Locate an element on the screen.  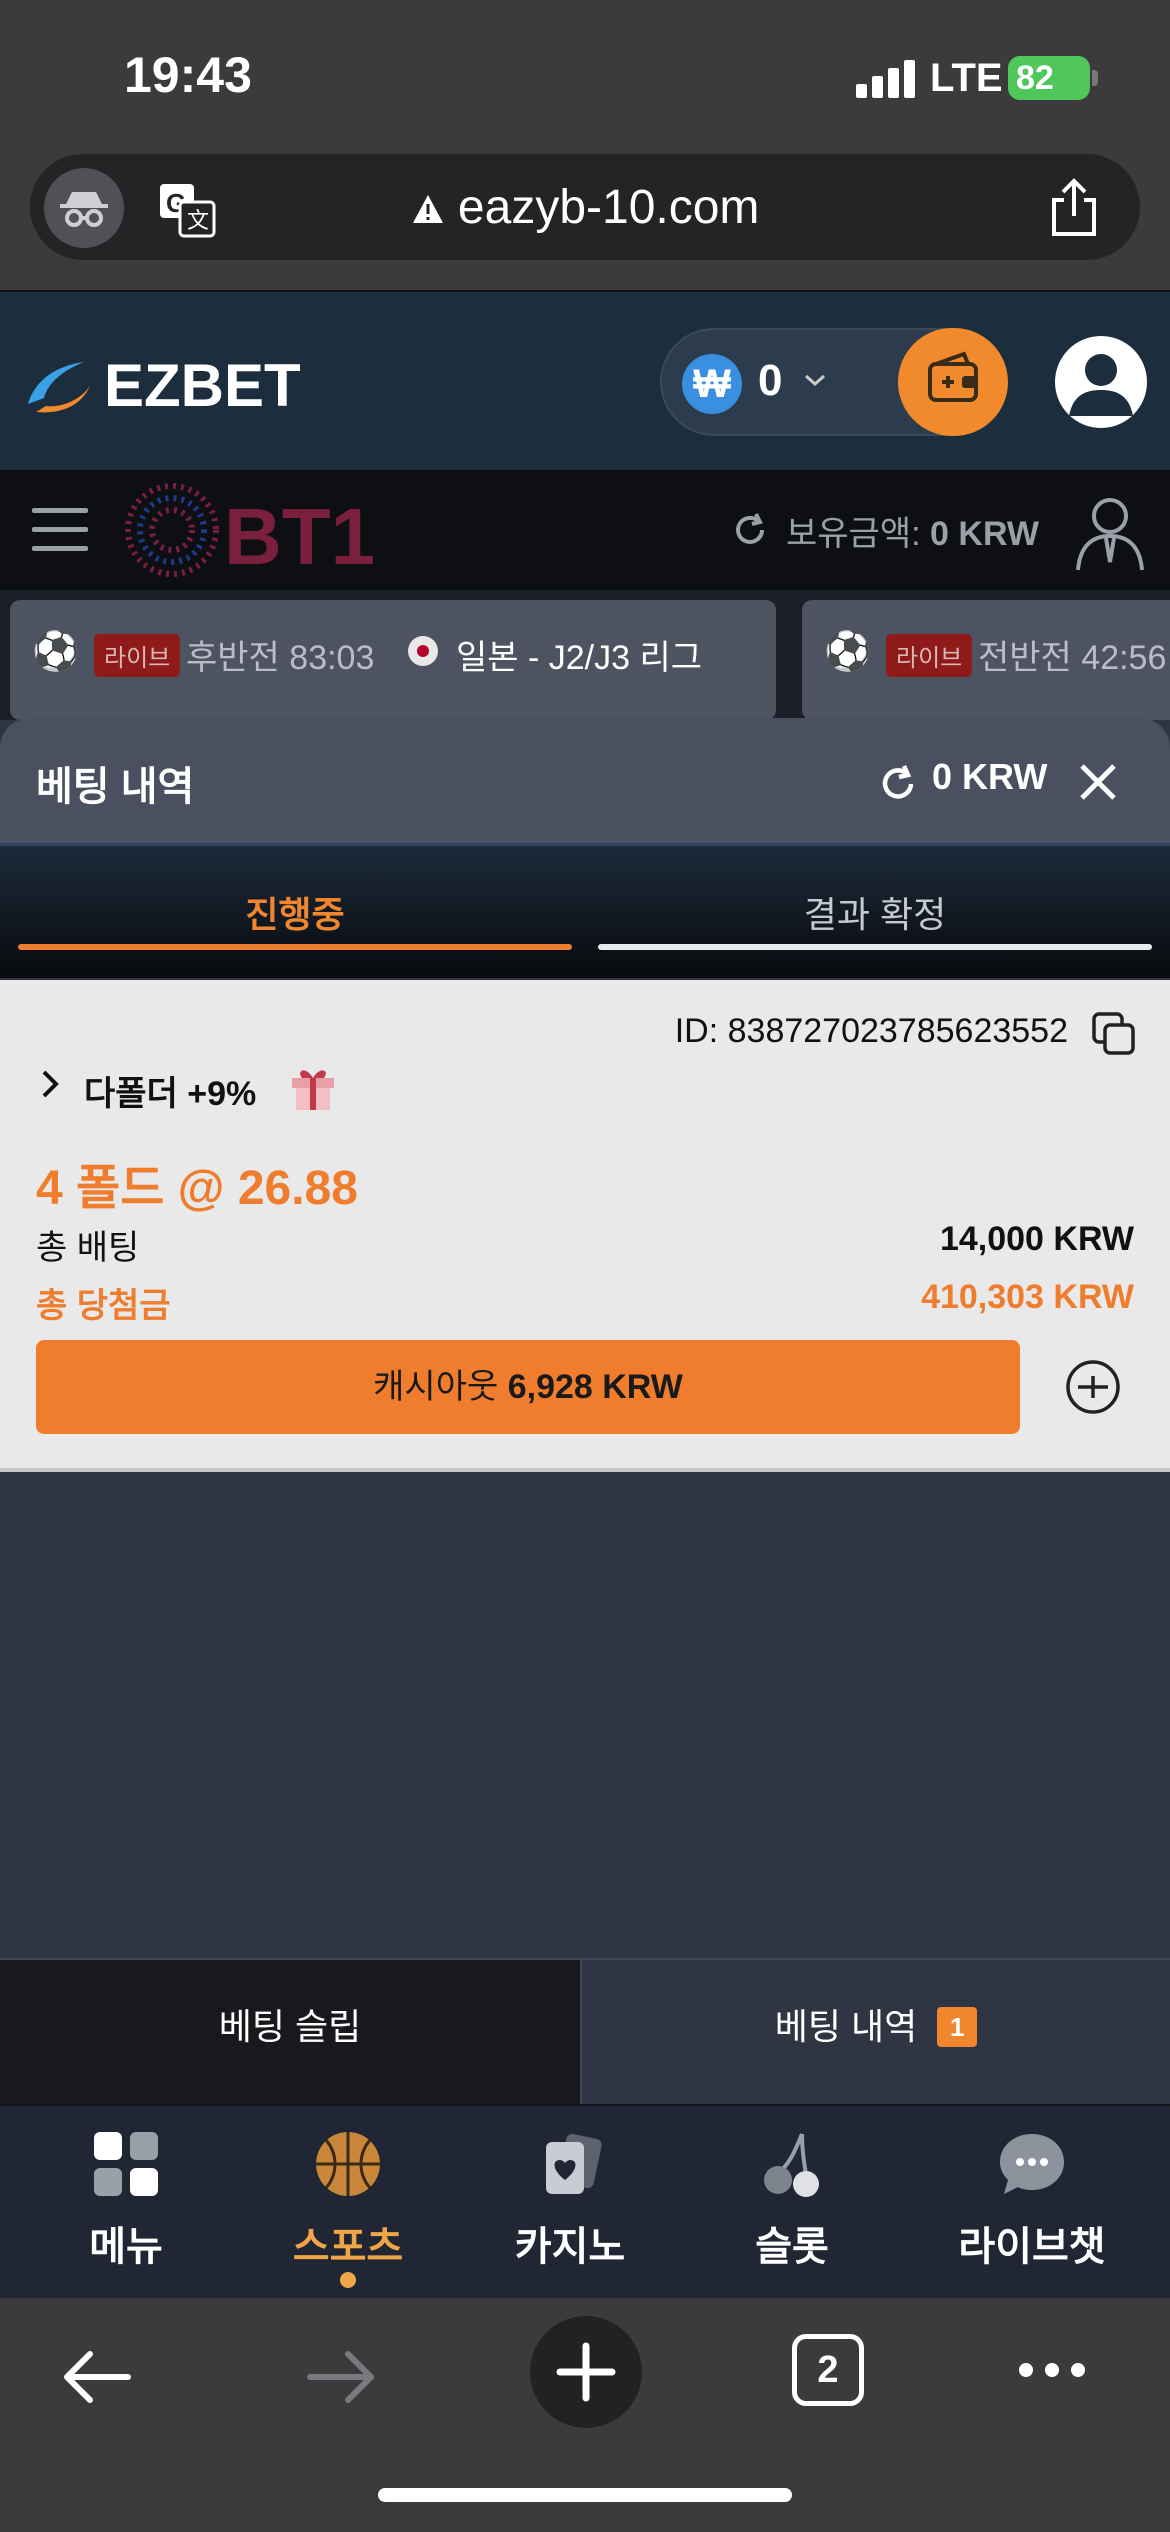
site-header: EZBET ₩ 0 is located at coordinates (585, 380).